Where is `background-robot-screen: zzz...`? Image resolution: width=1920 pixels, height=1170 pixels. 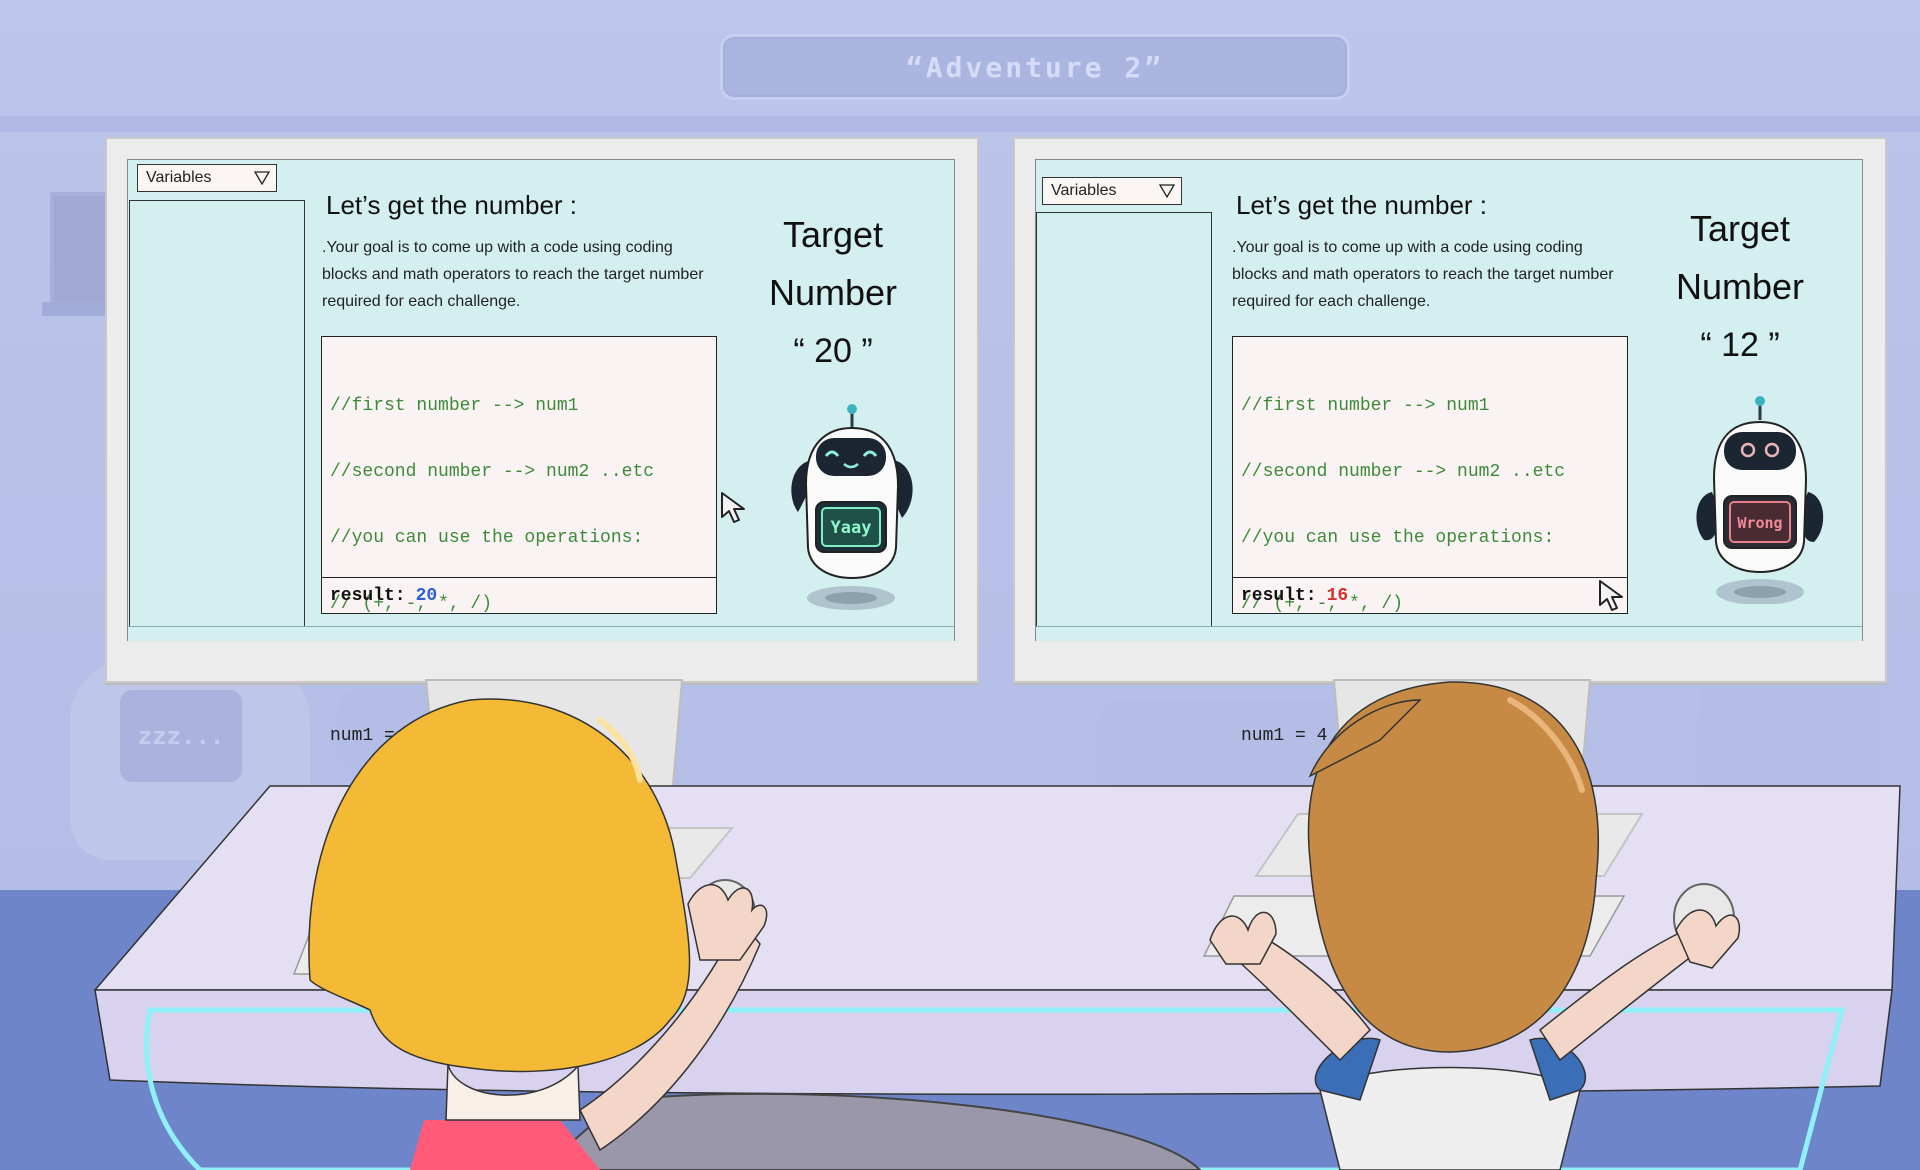
background-robot-screen: zzz... is located at coordinates (181, 736).